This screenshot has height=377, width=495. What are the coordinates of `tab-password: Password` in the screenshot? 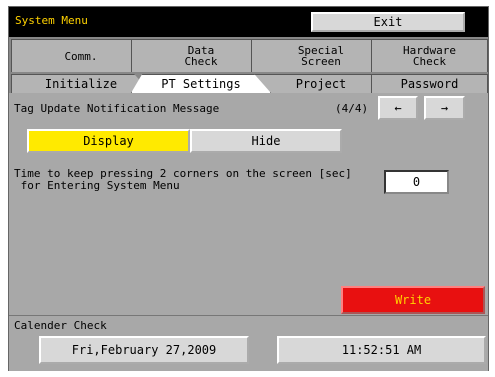 It's located at (429, 83).